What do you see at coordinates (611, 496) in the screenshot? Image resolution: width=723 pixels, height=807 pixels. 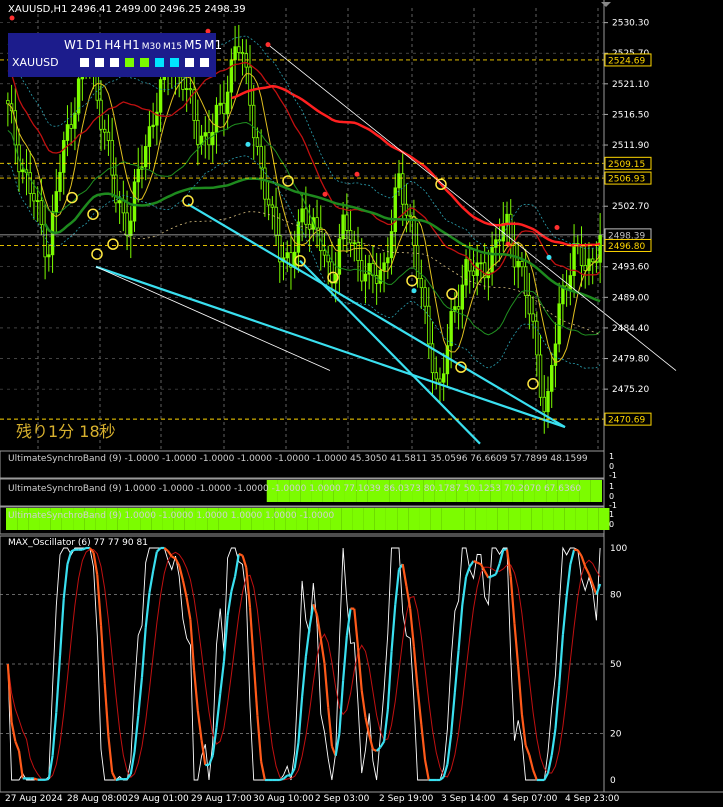 I see `band-scale-label: 0` at bounding box center [611, 496].